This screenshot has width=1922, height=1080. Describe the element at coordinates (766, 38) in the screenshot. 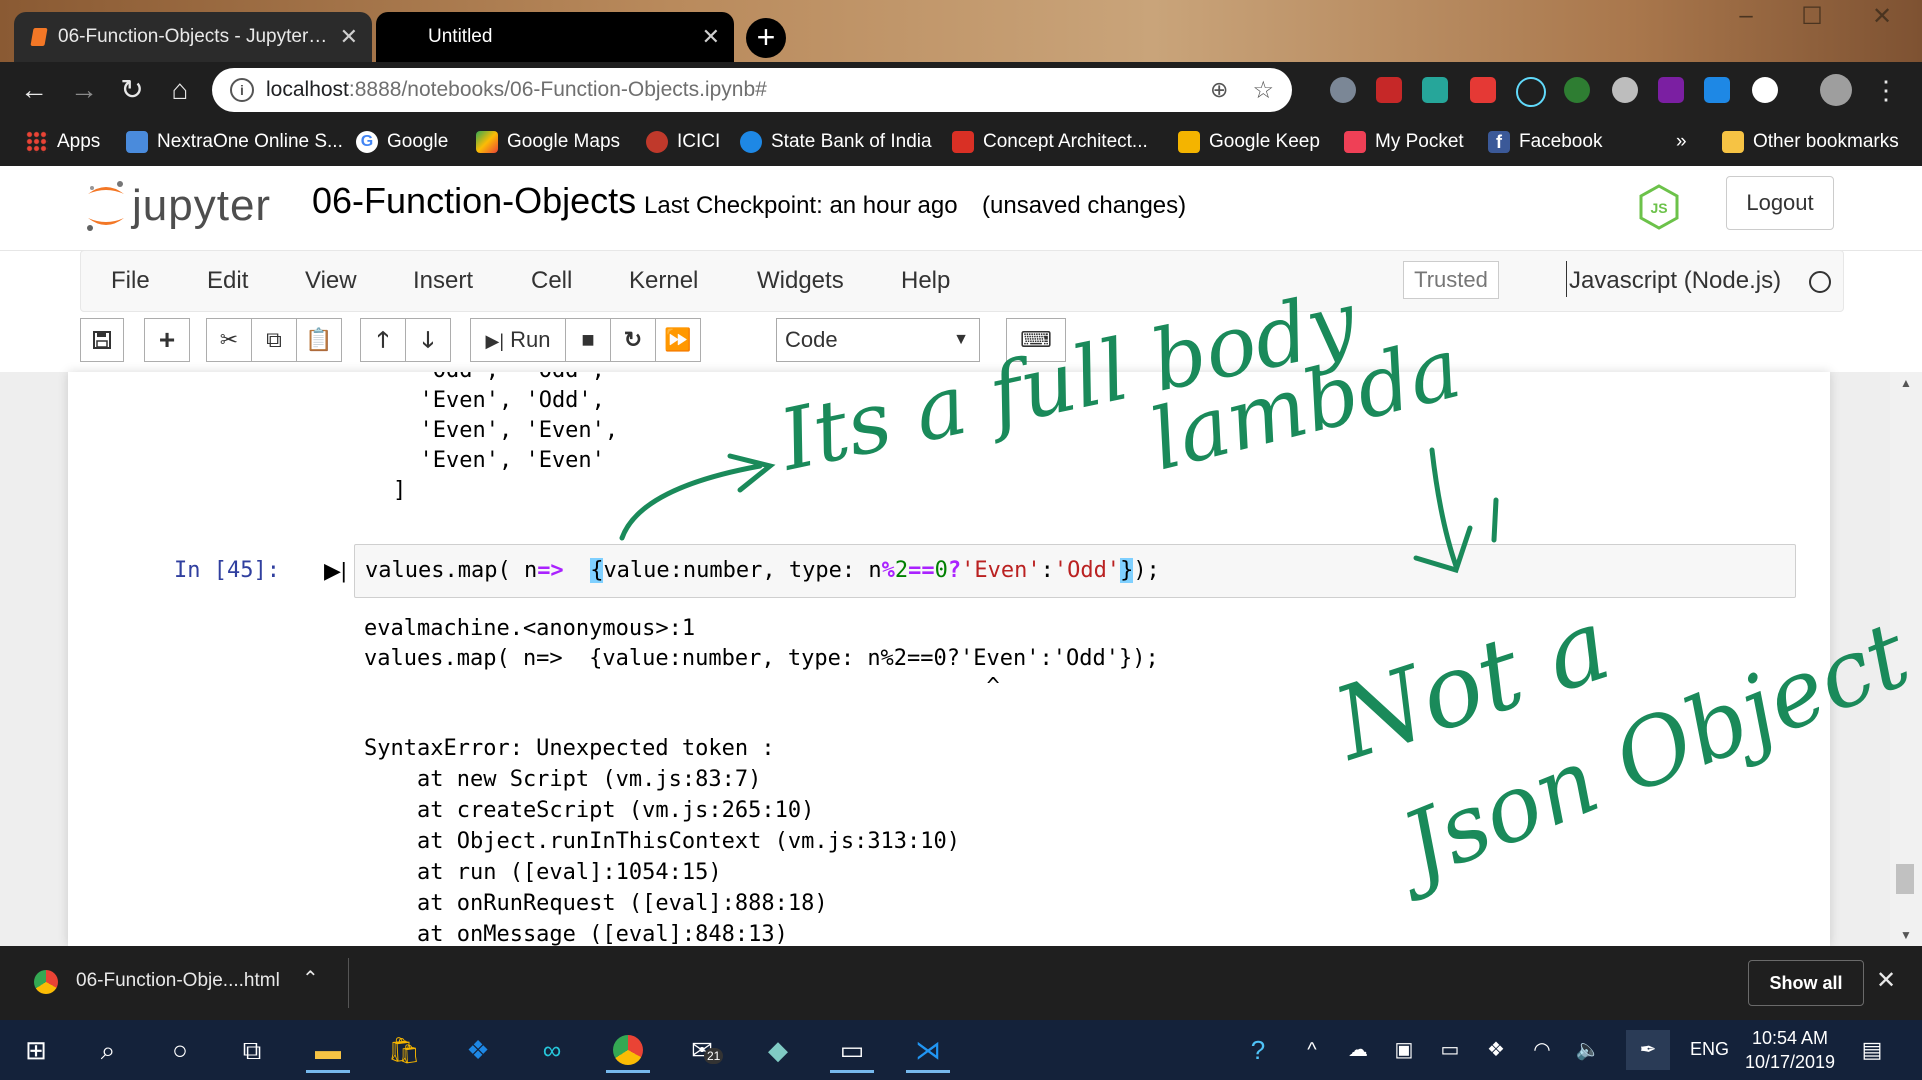

I see `new-tab-button: +` at that location.